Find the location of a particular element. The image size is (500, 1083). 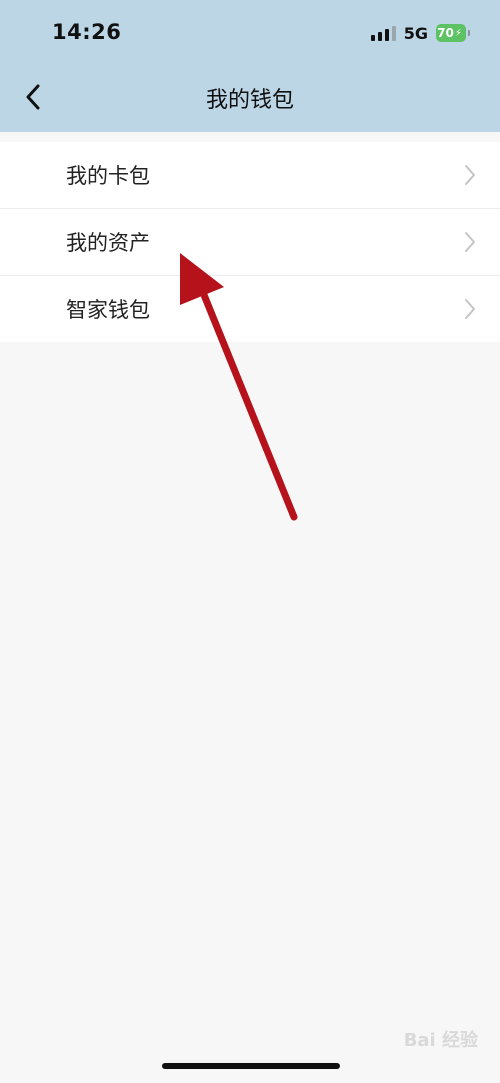

menu-item-label: 智家钱包 is located at coordinates (108, 310).